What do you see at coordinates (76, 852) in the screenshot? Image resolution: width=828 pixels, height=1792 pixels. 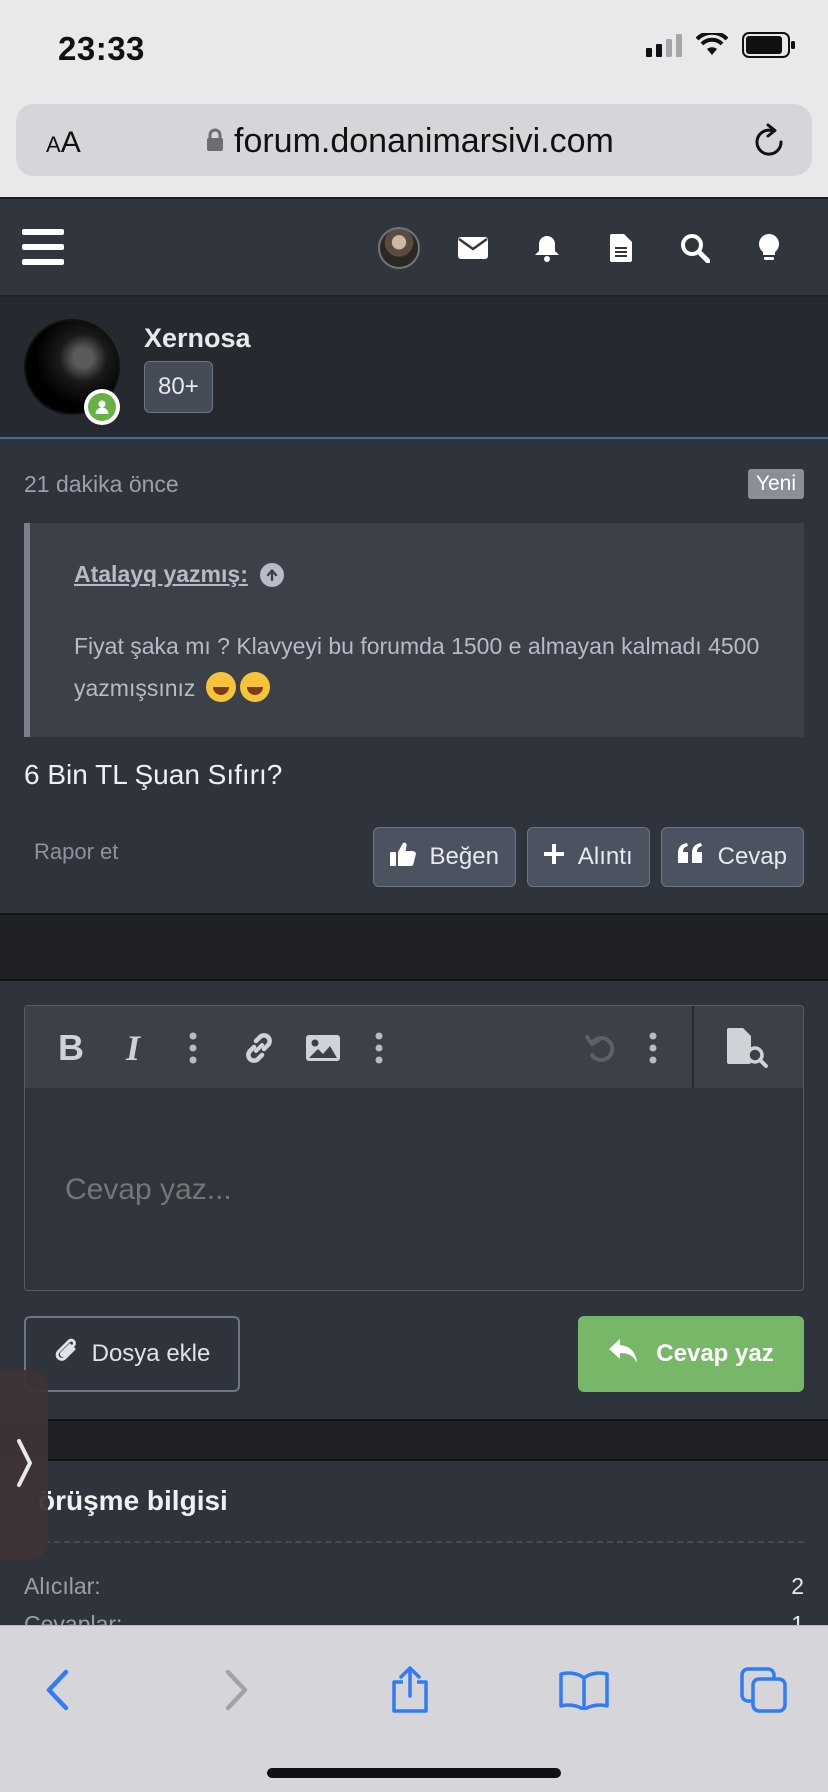 I see `report-link: Rapor et` at bounding box center [76, 852].